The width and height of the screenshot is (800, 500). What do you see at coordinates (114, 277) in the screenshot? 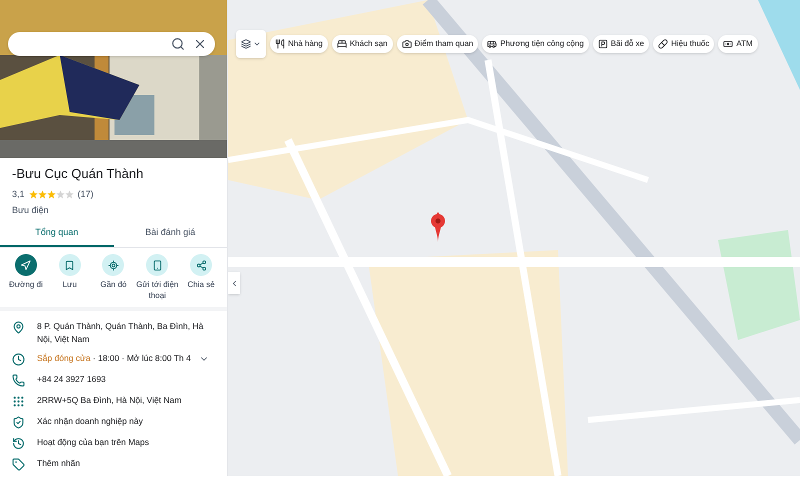
I see `action-button: Gần đó` at bounding box center [114, 277].